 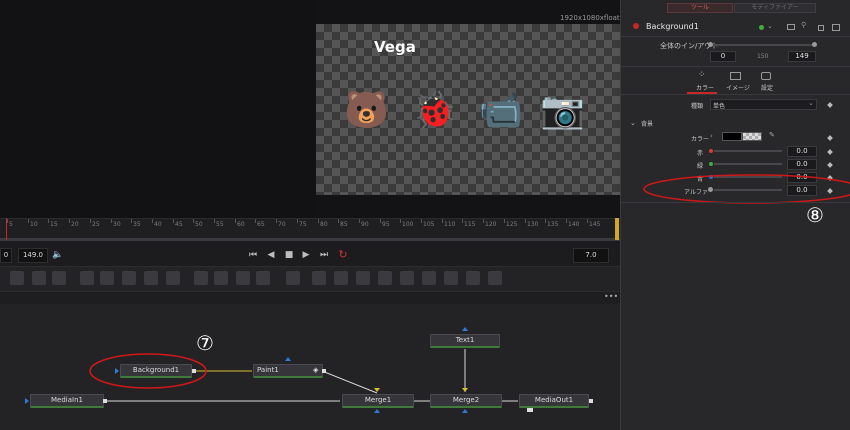 I want to click on background1-output-port, so click(x=194, y=371).